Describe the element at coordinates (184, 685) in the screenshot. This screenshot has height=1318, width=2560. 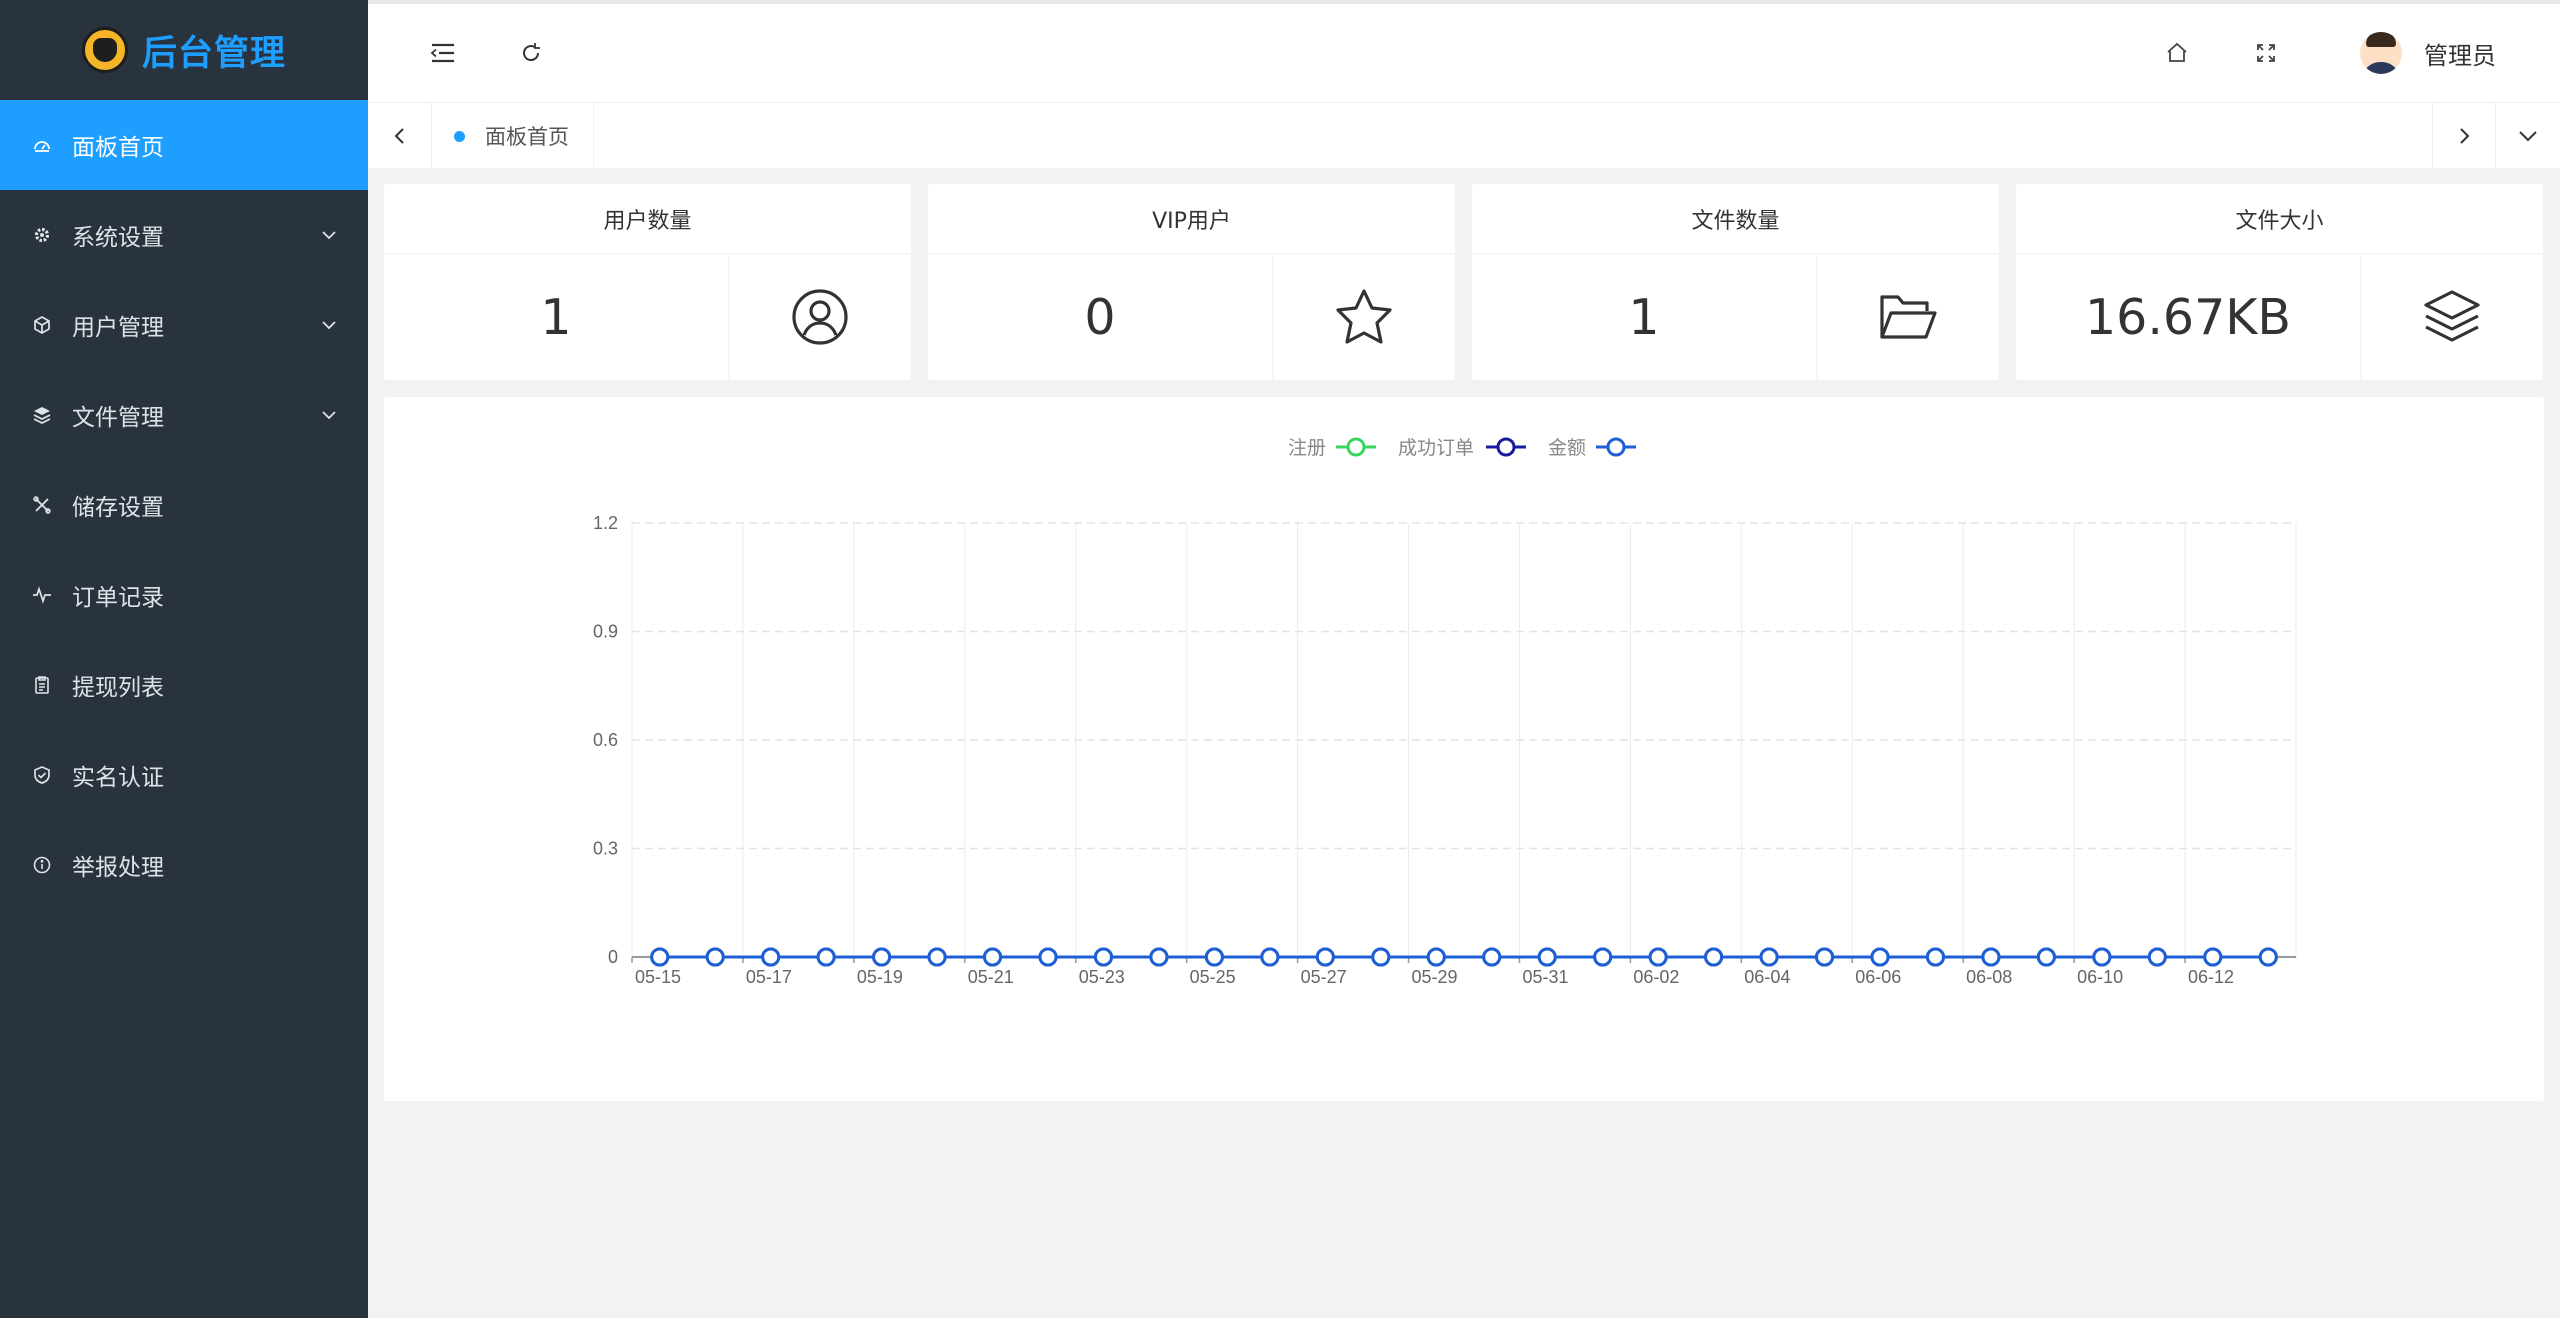
I see `sidebar-item-withdrawal-list: 提现列表` at that location.